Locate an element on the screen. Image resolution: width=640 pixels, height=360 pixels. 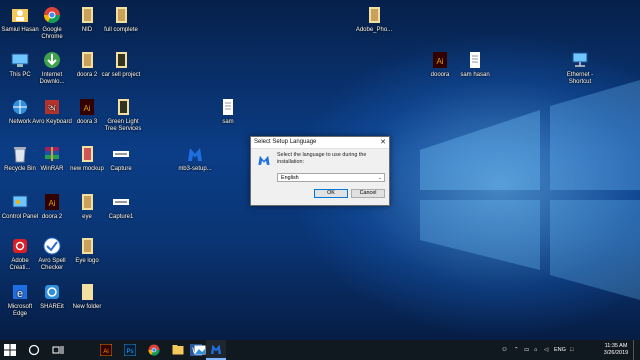
desktop-icon-full-complete: full complete is located at coordinates (121, 19).